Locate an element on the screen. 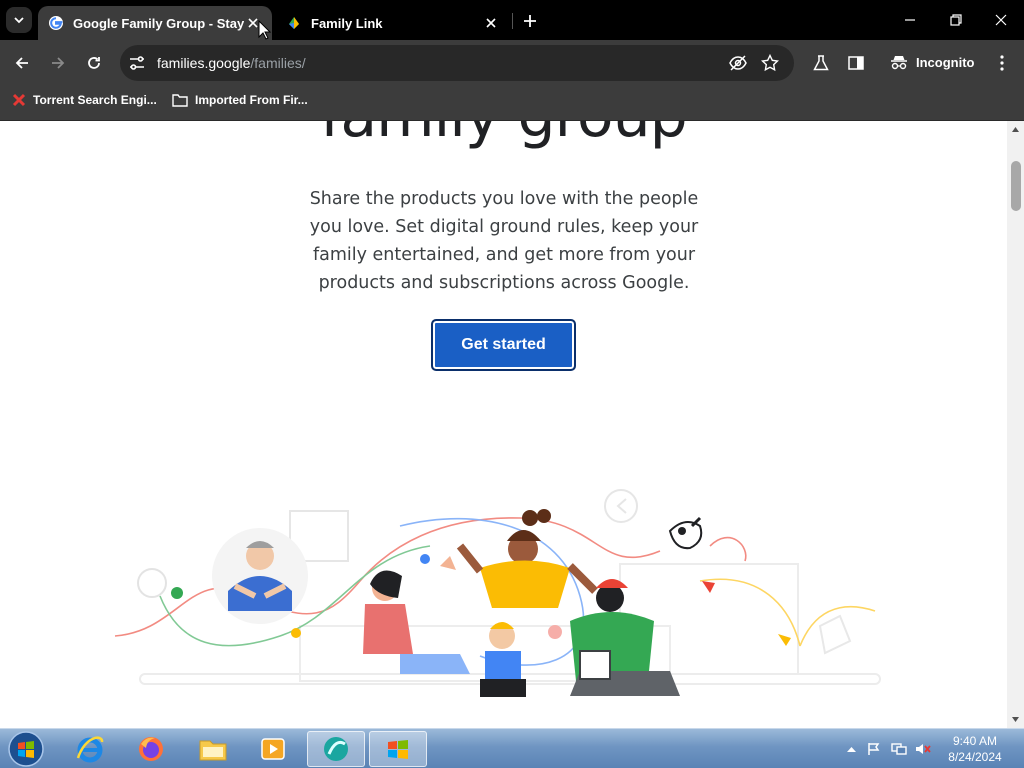 Image resolution: width=1024 pixels, height=768 pixels. close-window-button is located at coordinates (1001, 20).